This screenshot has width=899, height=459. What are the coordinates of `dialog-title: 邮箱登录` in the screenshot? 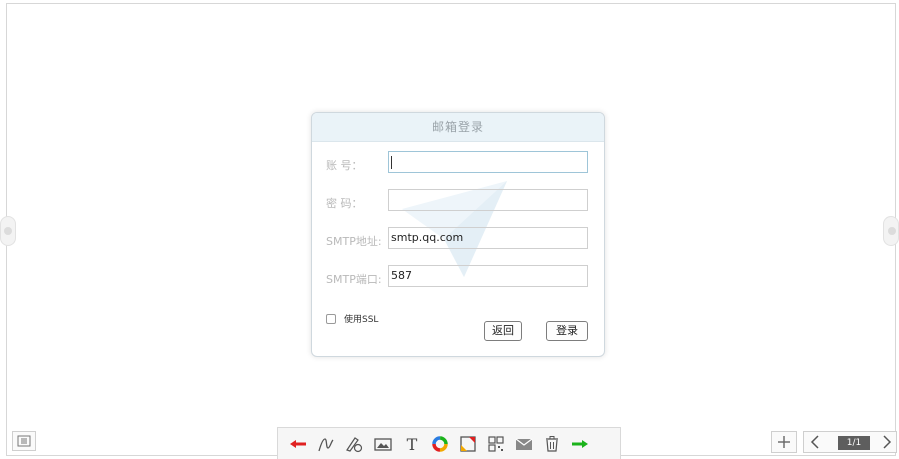 It's located at (458, 127).